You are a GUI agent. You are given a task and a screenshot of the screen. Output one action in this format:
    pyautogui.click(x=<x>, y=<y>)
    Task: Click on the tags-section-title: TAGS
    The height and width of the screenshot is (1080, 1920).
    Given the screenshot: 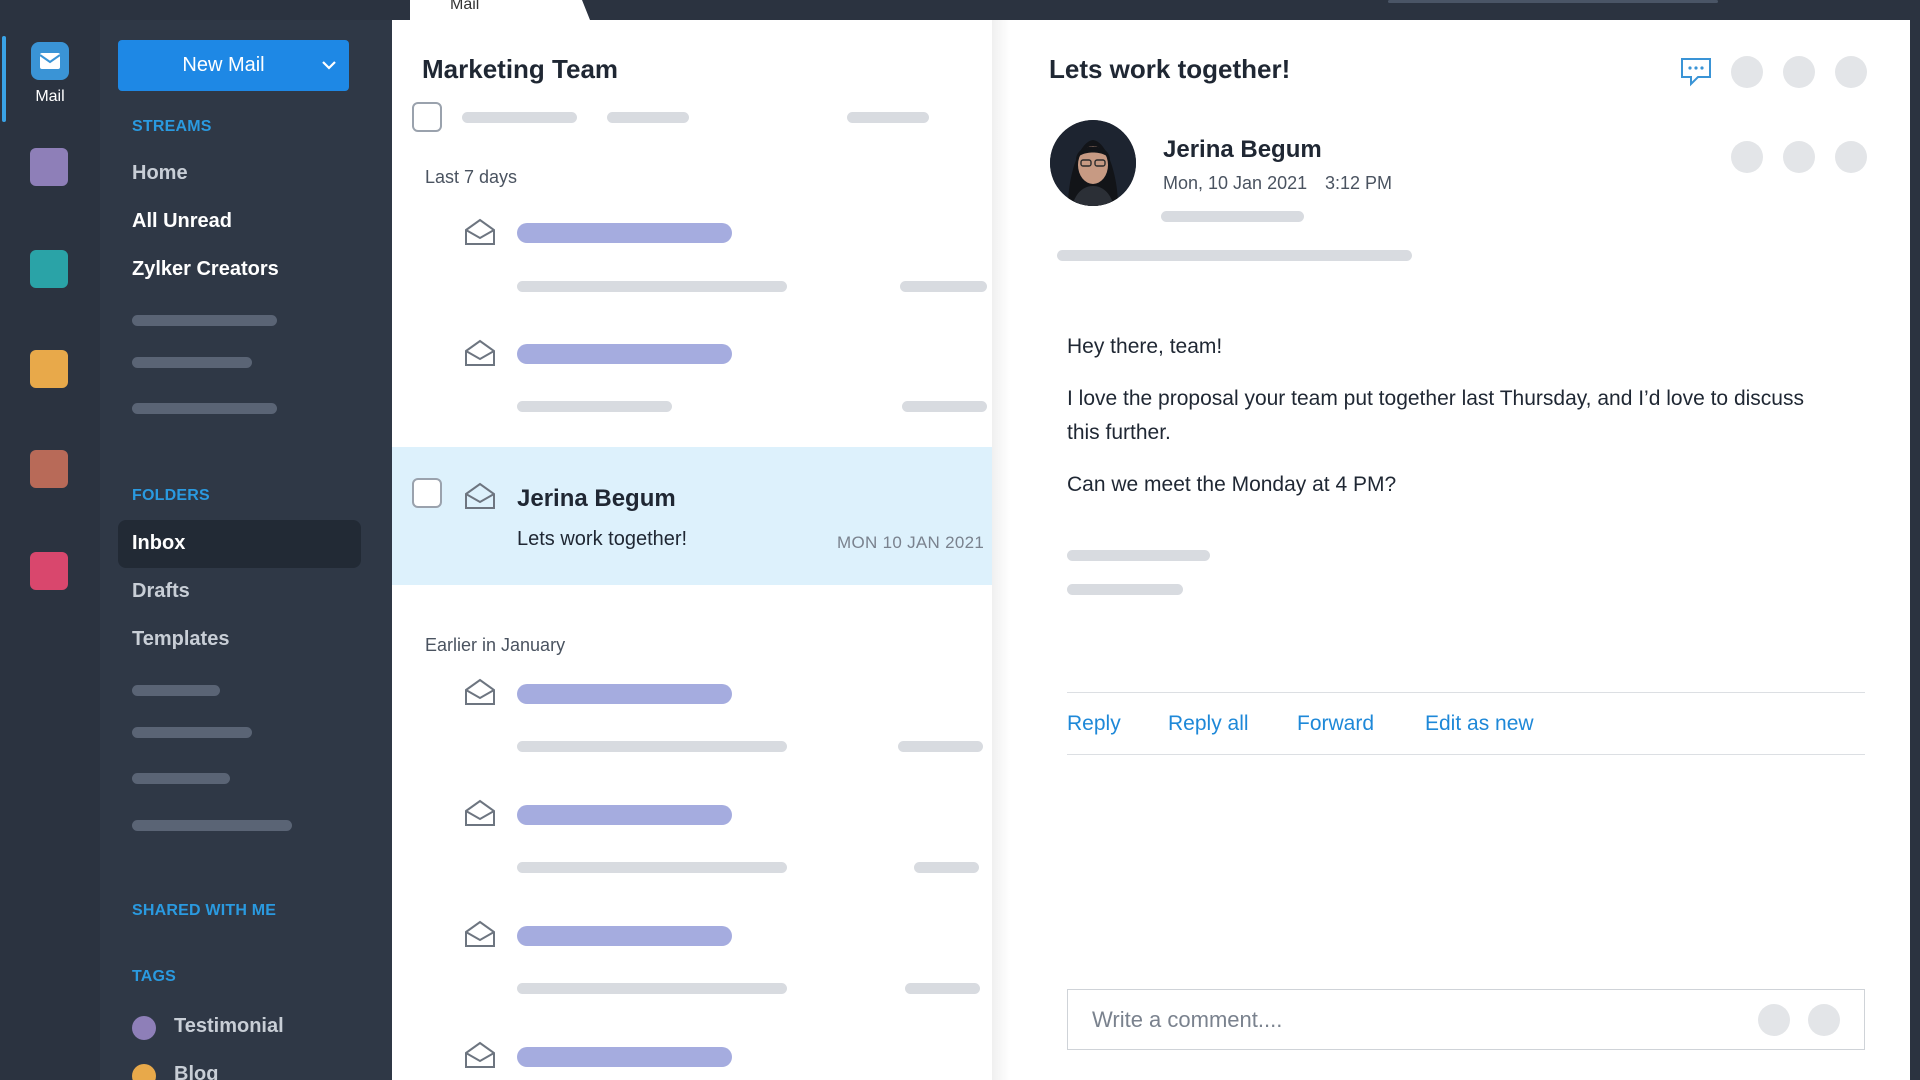 What is the action you would take?
    pyautogui.click(x=154, y=976)
    